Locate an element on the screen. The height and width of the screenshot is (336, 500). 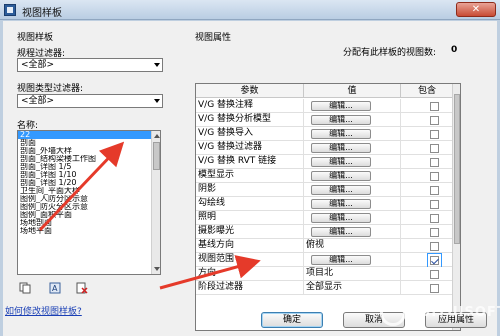
annotation-arrow-right is located at coordinates (210, 272).